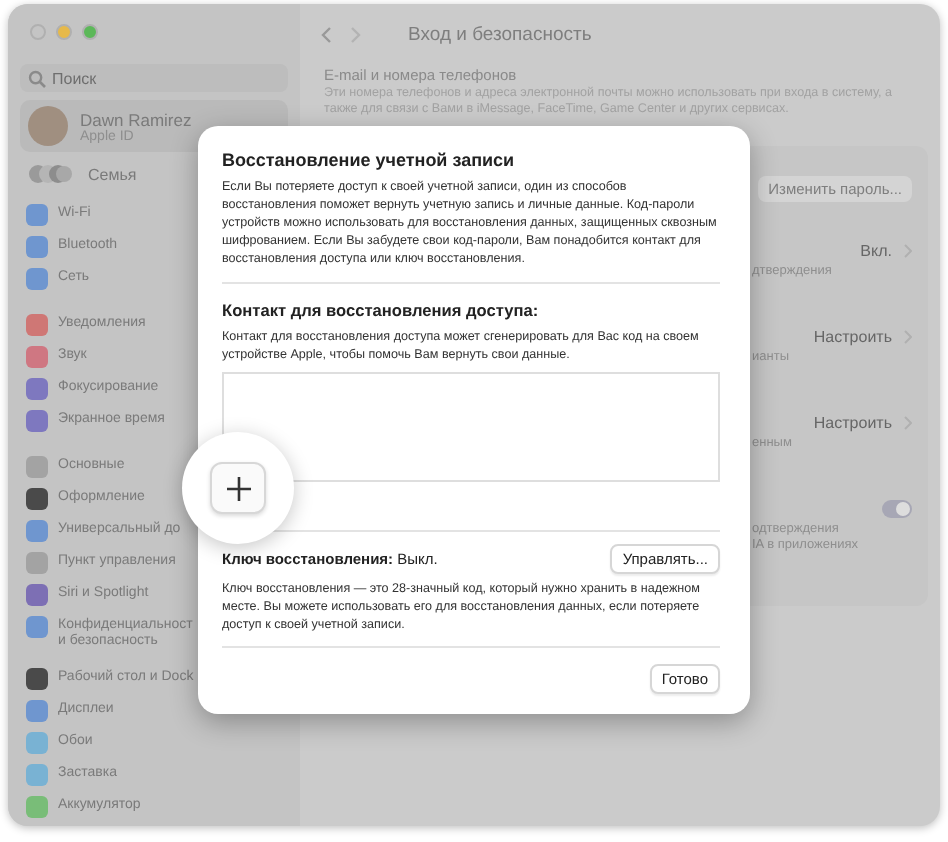 The width and height of the screenshot is (948, 842). What do you see at coordinates (136, 119) in the screenshot?
I see `account-name: Dawn Ramirez` at bounding box center [136, 119].